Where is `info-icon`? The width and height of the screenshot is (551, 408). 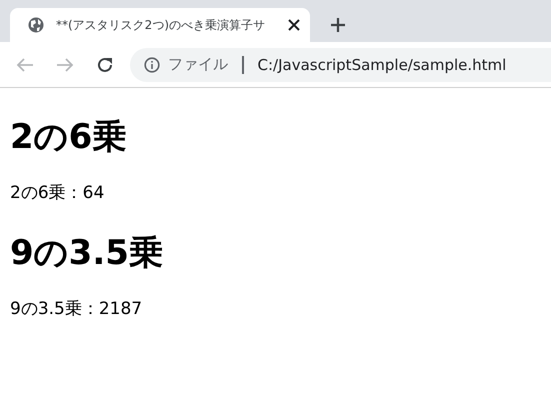 info-icon is located at coordinates (152, 64).